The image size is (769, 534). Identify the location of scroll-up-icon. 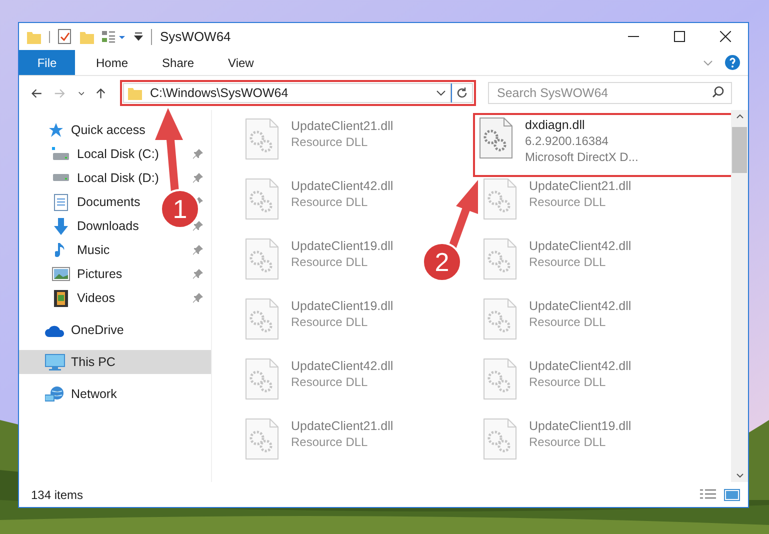
(740, 116).